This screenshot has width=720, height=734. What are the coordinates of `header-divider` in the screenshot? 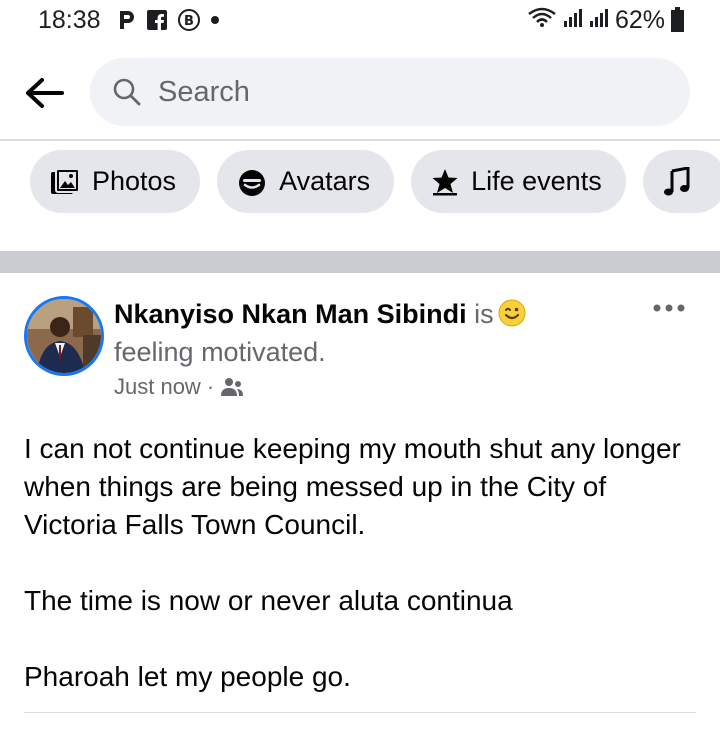 It's located at (360, 140).